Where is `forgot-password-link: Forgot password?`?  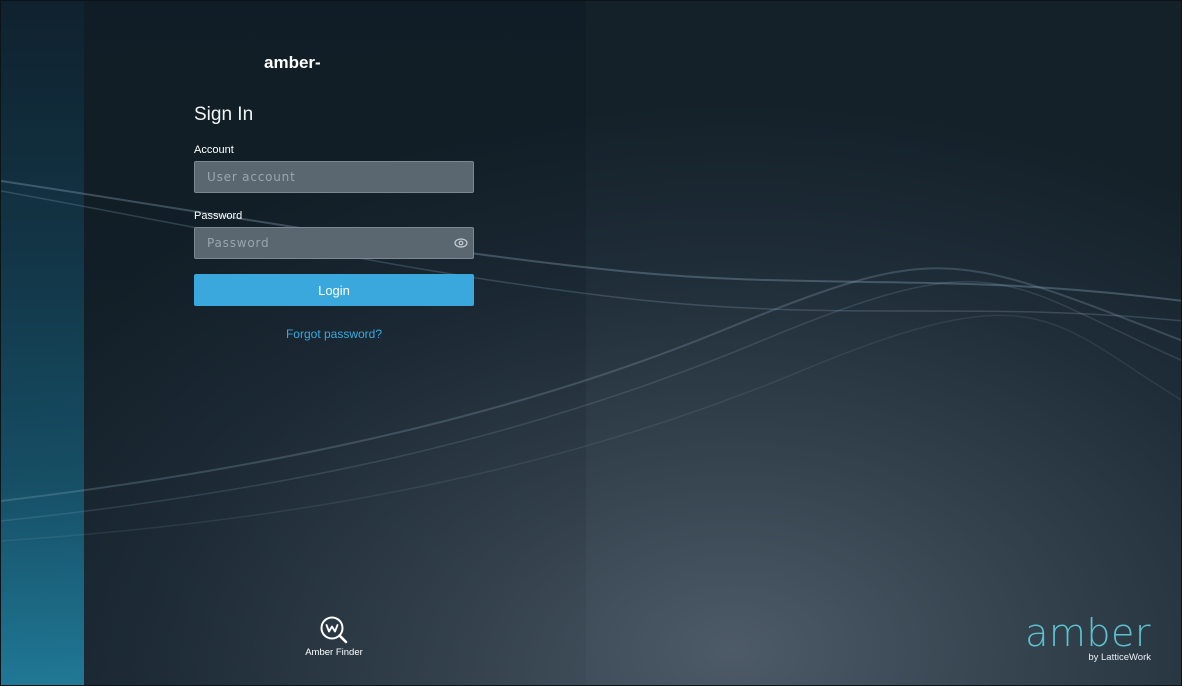
forgot-password-link: Forgot password? is located at coordinates (334, 334).